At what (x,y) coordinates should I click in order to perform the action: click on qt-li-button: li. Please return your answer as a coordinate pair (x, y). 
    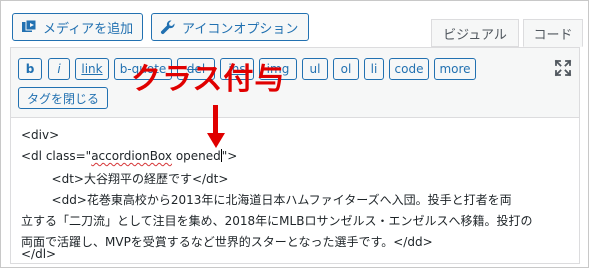
    Looking at the image, I should click on (374, 69).